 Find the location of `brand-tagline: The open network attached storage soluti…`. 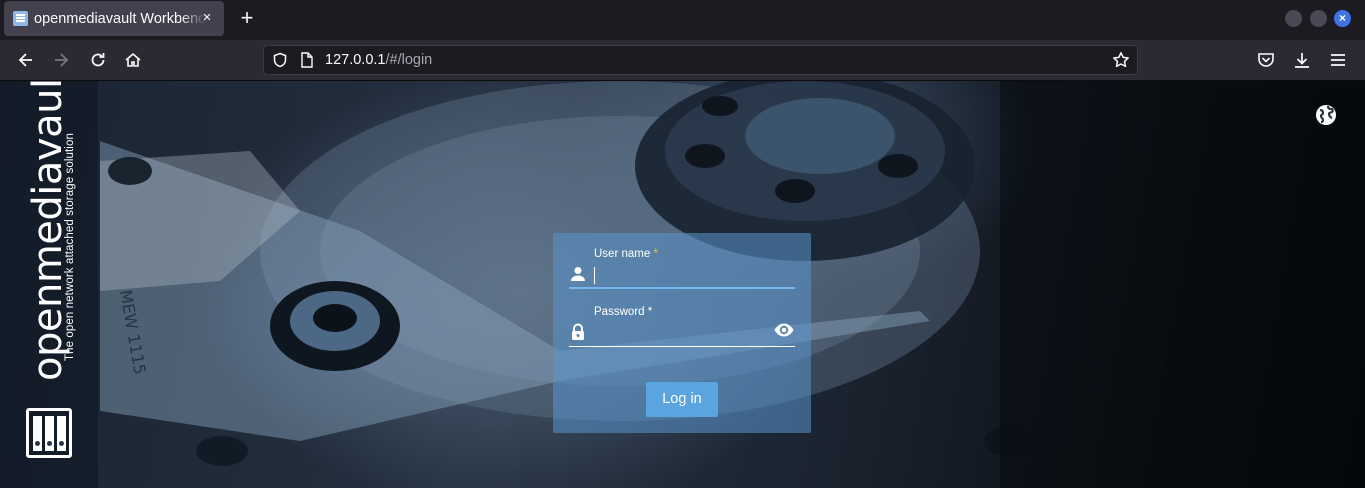

brand-tagline: The open network attached storage soluti… is located at coordinates (70, 247).